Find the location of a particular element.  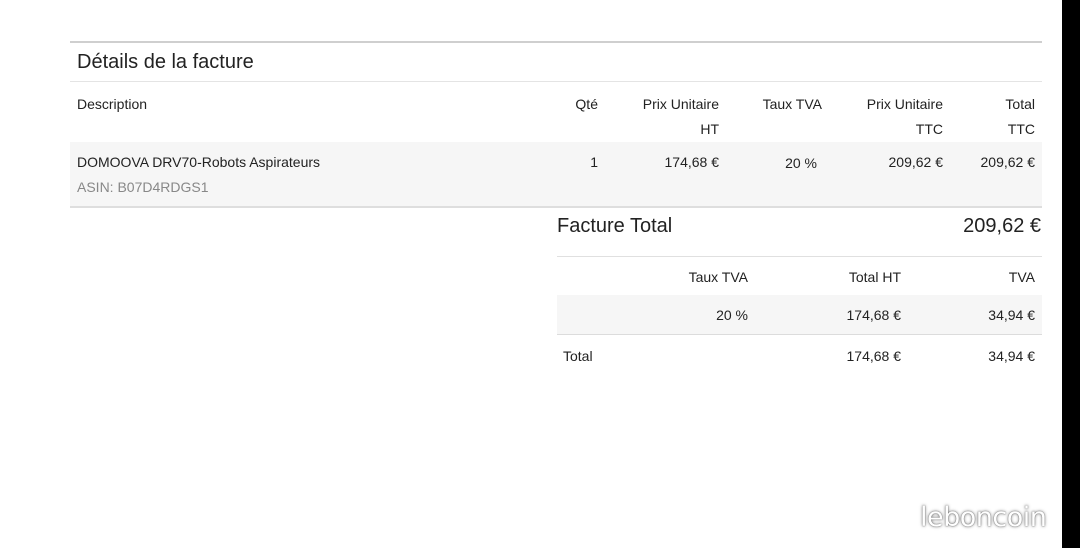

tva-header-tva: TVA is located at coordinates (1021, 277).